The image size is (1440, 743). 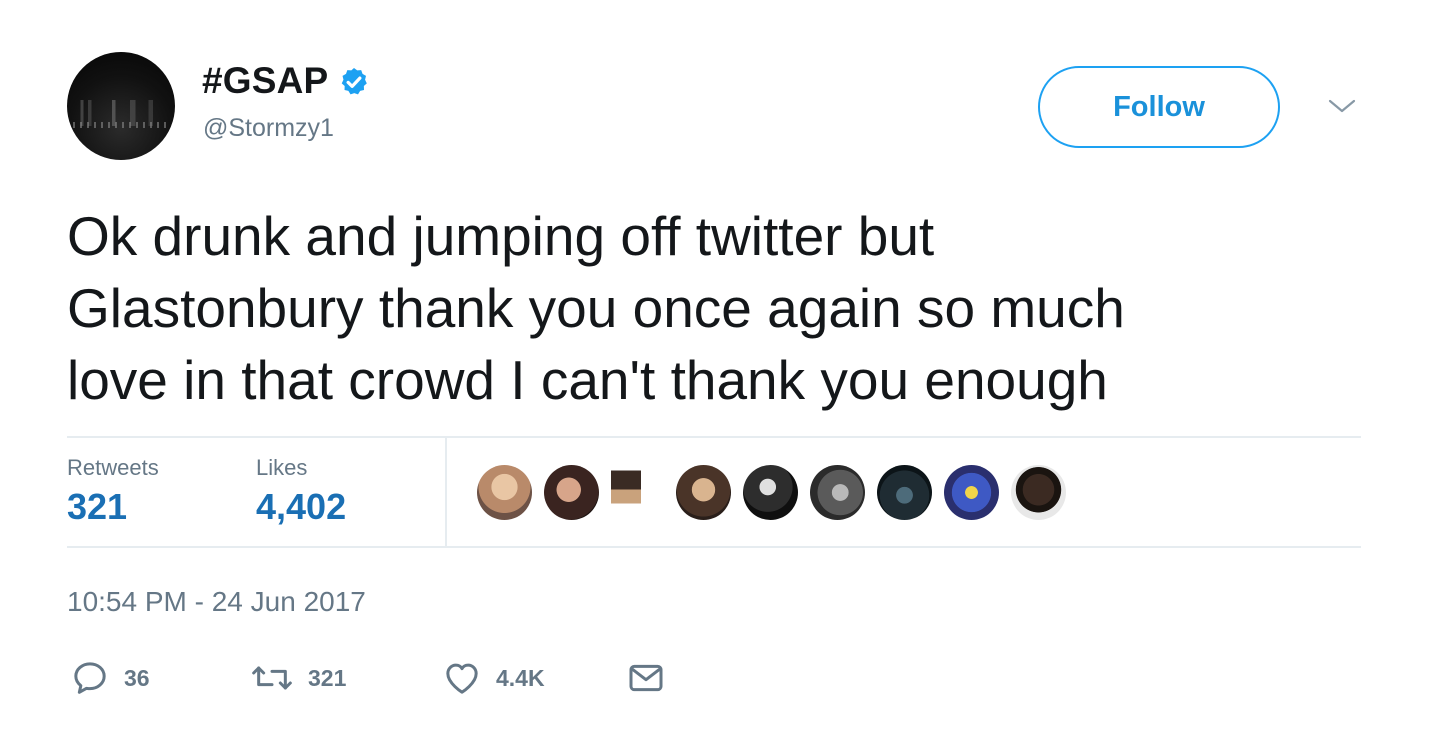 I want to click on tweet-text-line: Ok drunk and jumping off twitter but, so click(x=501, y=236).